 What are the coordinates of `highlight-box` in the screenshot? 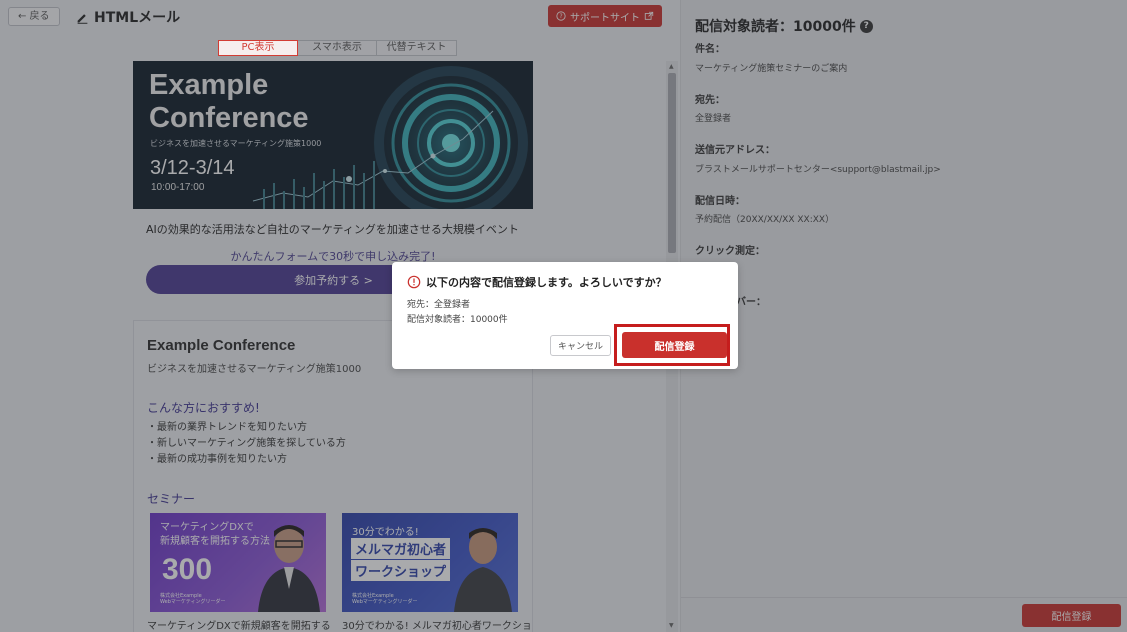 It's located at (672, 345).